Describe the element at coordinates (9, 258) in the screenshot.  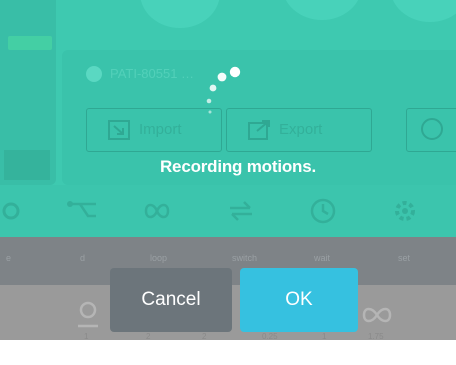
I see `tool-label: e` at that location.